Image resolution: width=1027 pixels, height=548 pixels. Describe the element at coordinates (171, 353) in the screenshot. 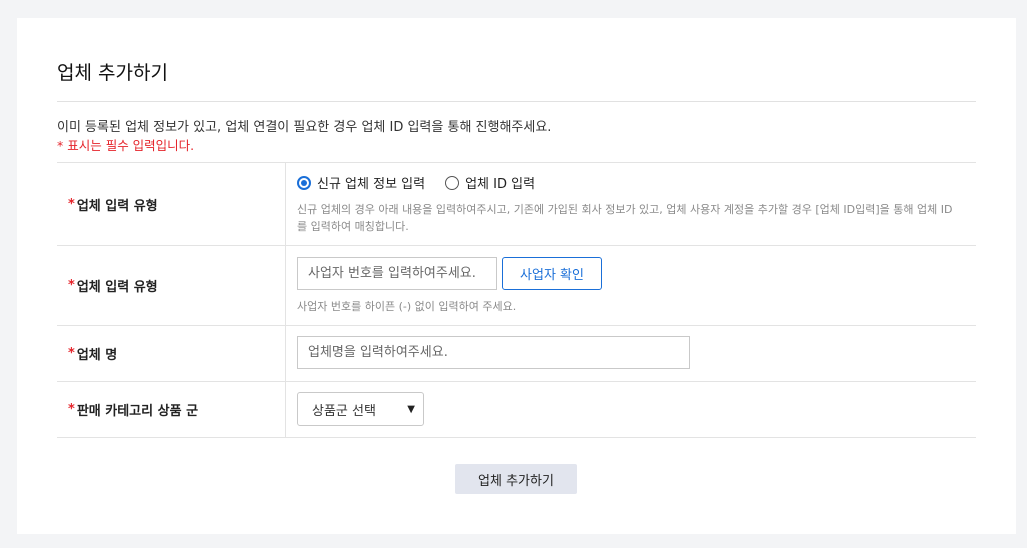

I see `row-label: * 업체 명` at that location.